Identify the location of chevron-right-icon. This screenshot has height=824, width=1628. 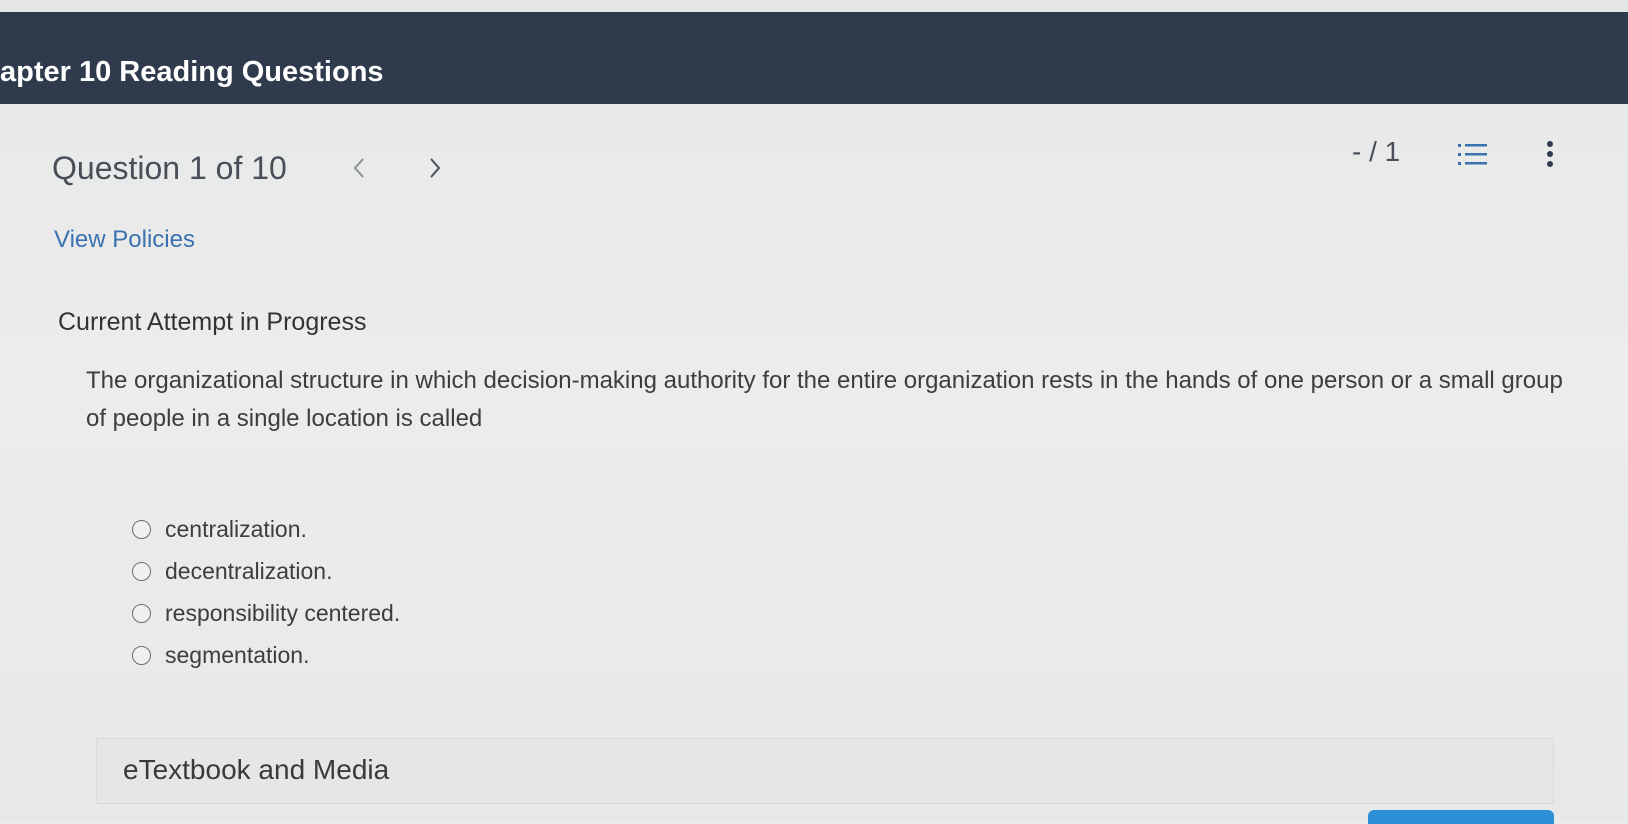
(435, 168).